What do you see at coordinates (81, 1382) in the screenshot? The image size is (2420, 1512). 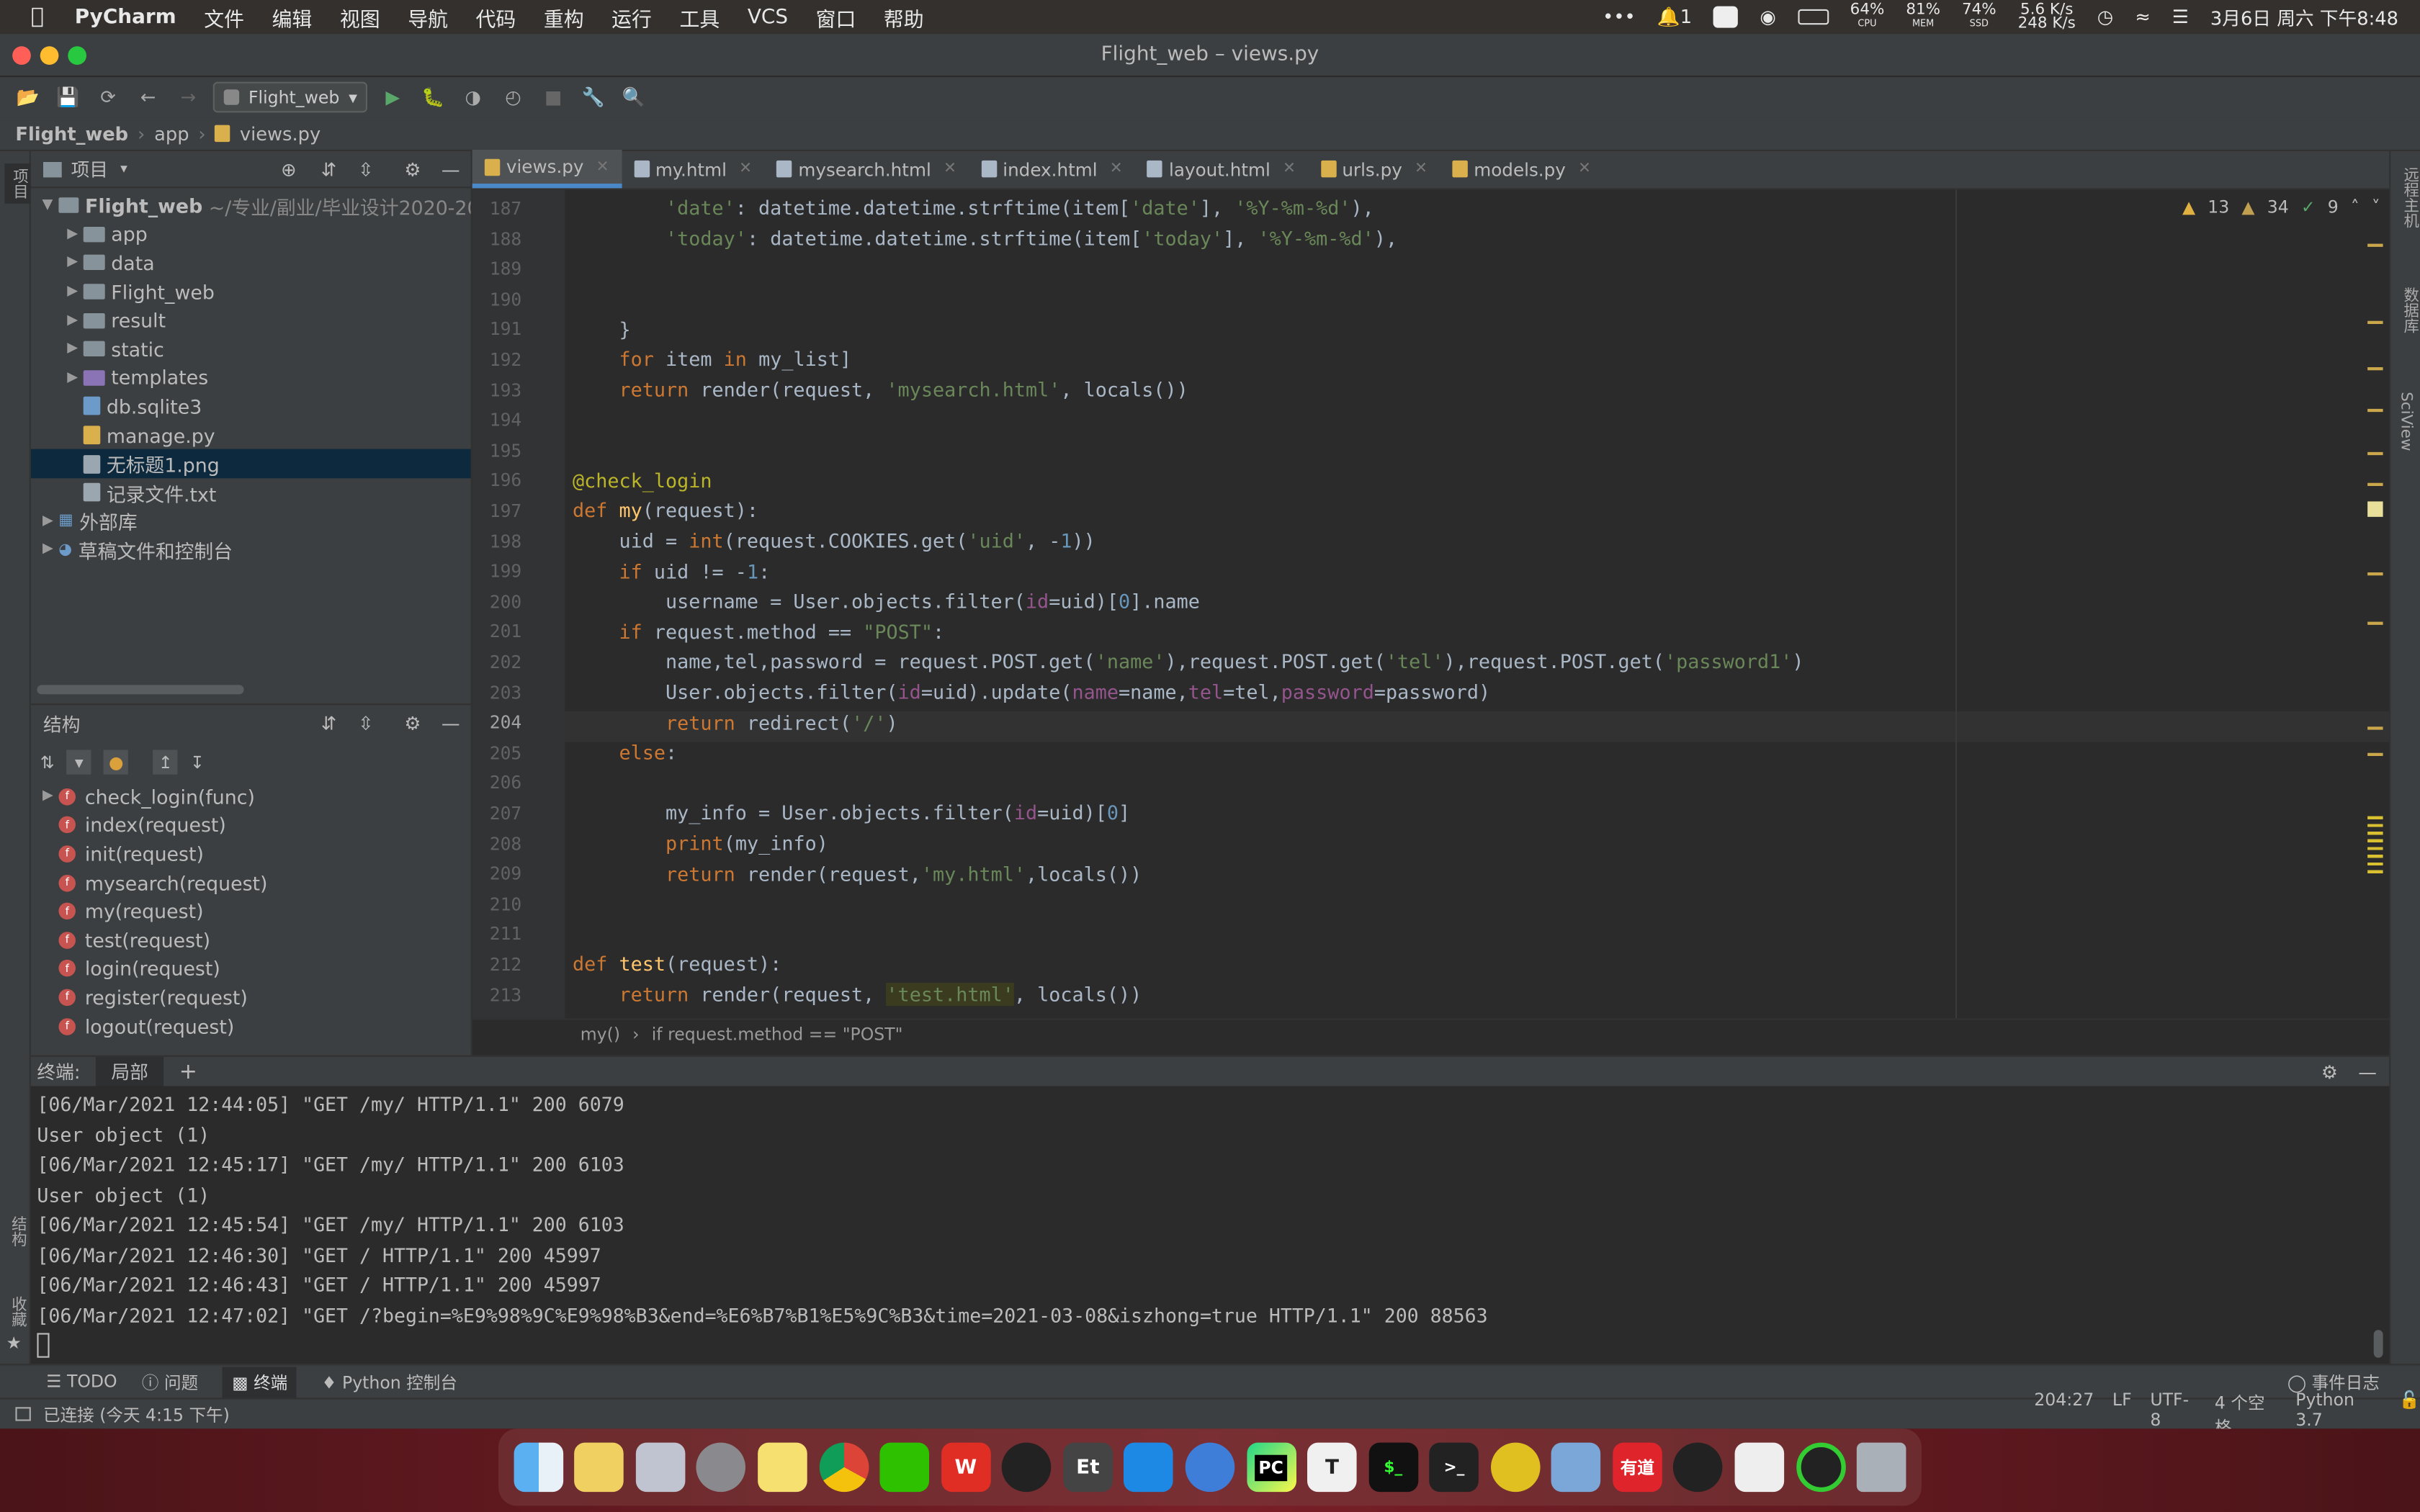 I see `todo-button: ☰ TODO` at bounding box center [81, 1382].